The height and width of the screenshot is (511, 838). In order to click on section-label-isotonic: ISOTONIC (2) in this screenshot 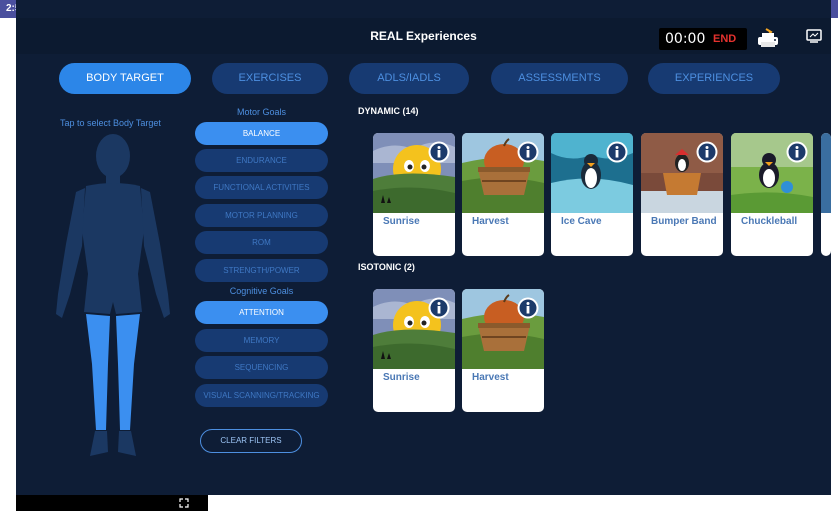, I will do `click(386, 267)`.